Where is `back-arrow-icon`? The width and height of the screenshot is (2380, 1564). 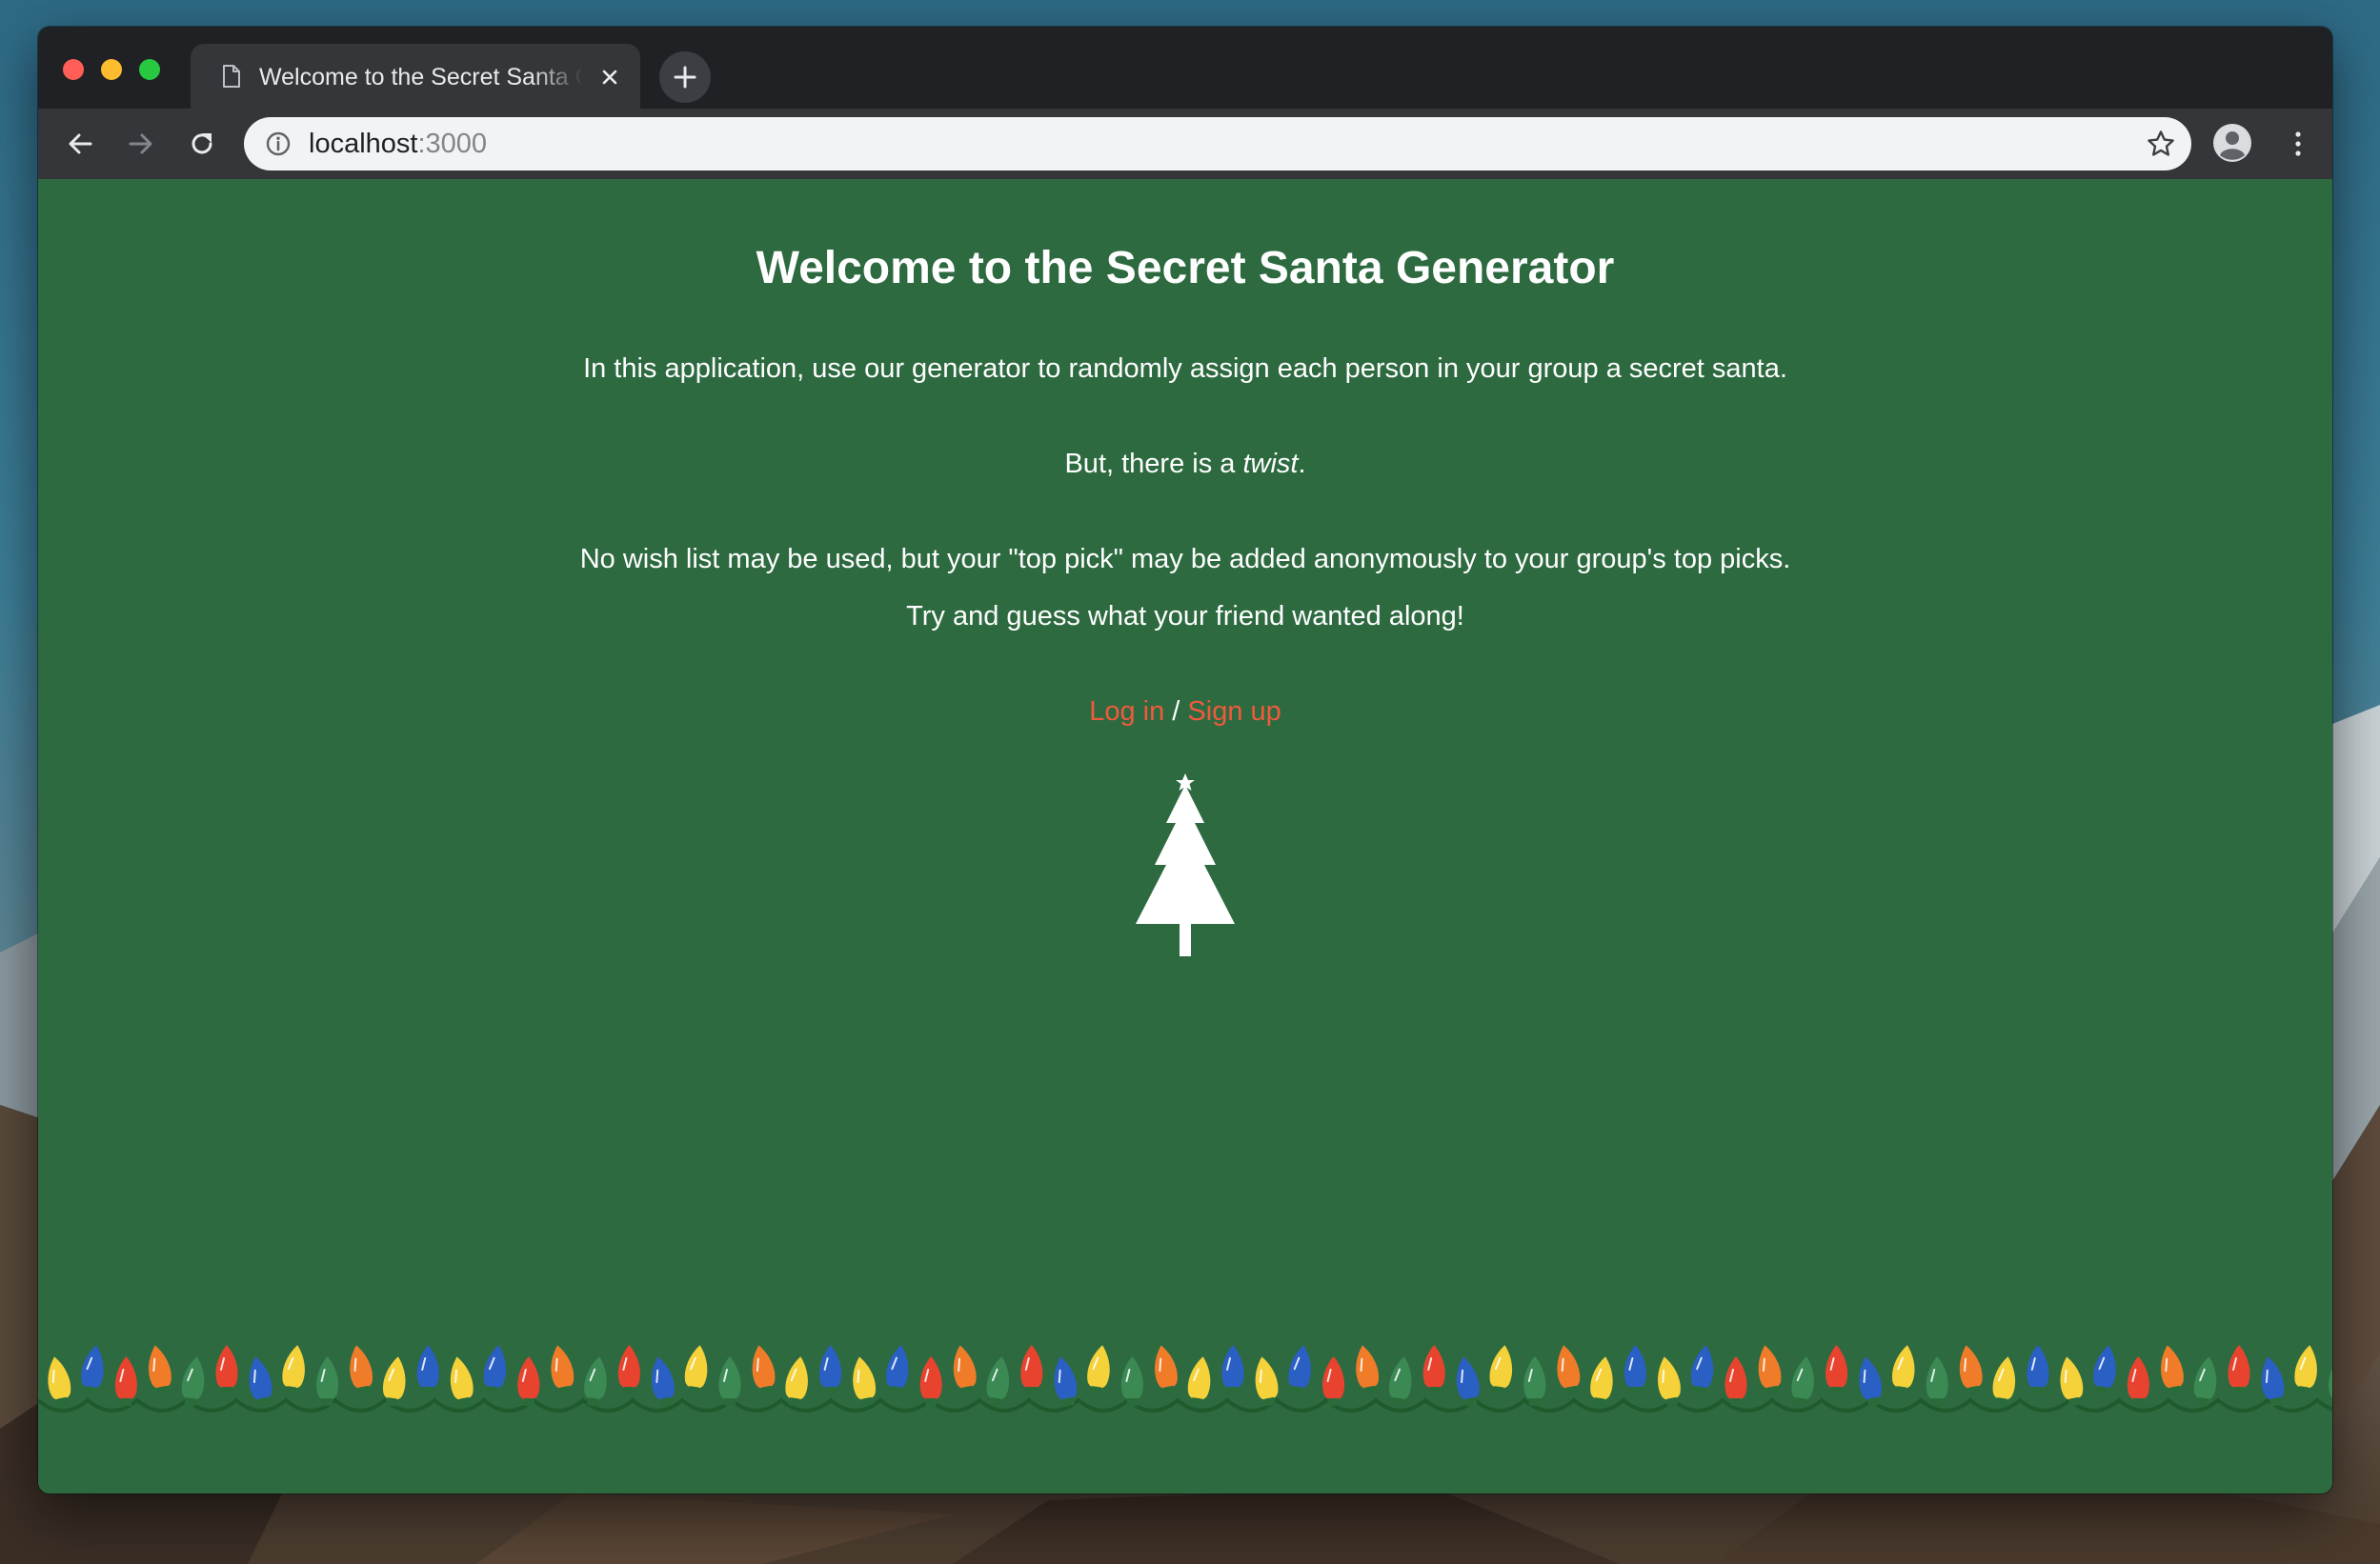 back-arrow-icon is located at coordinates (80, 144).